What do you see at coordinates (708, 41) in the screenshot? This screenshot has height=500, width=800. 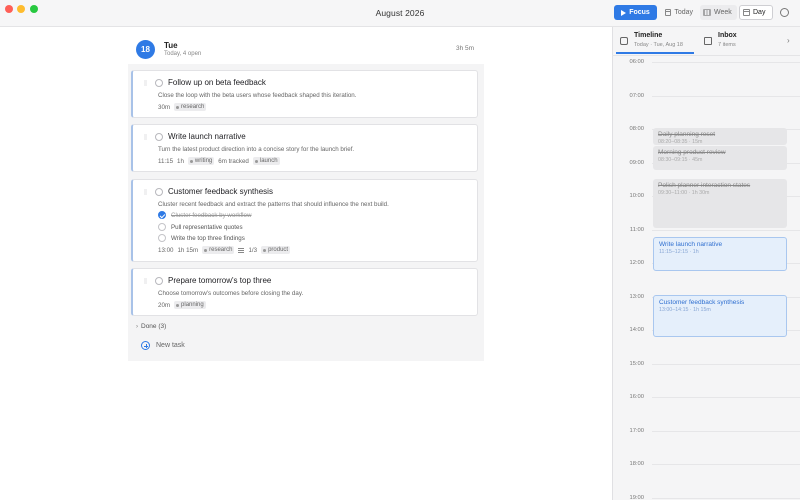 I see `inbox-icon` at bounding box center [708, 41].